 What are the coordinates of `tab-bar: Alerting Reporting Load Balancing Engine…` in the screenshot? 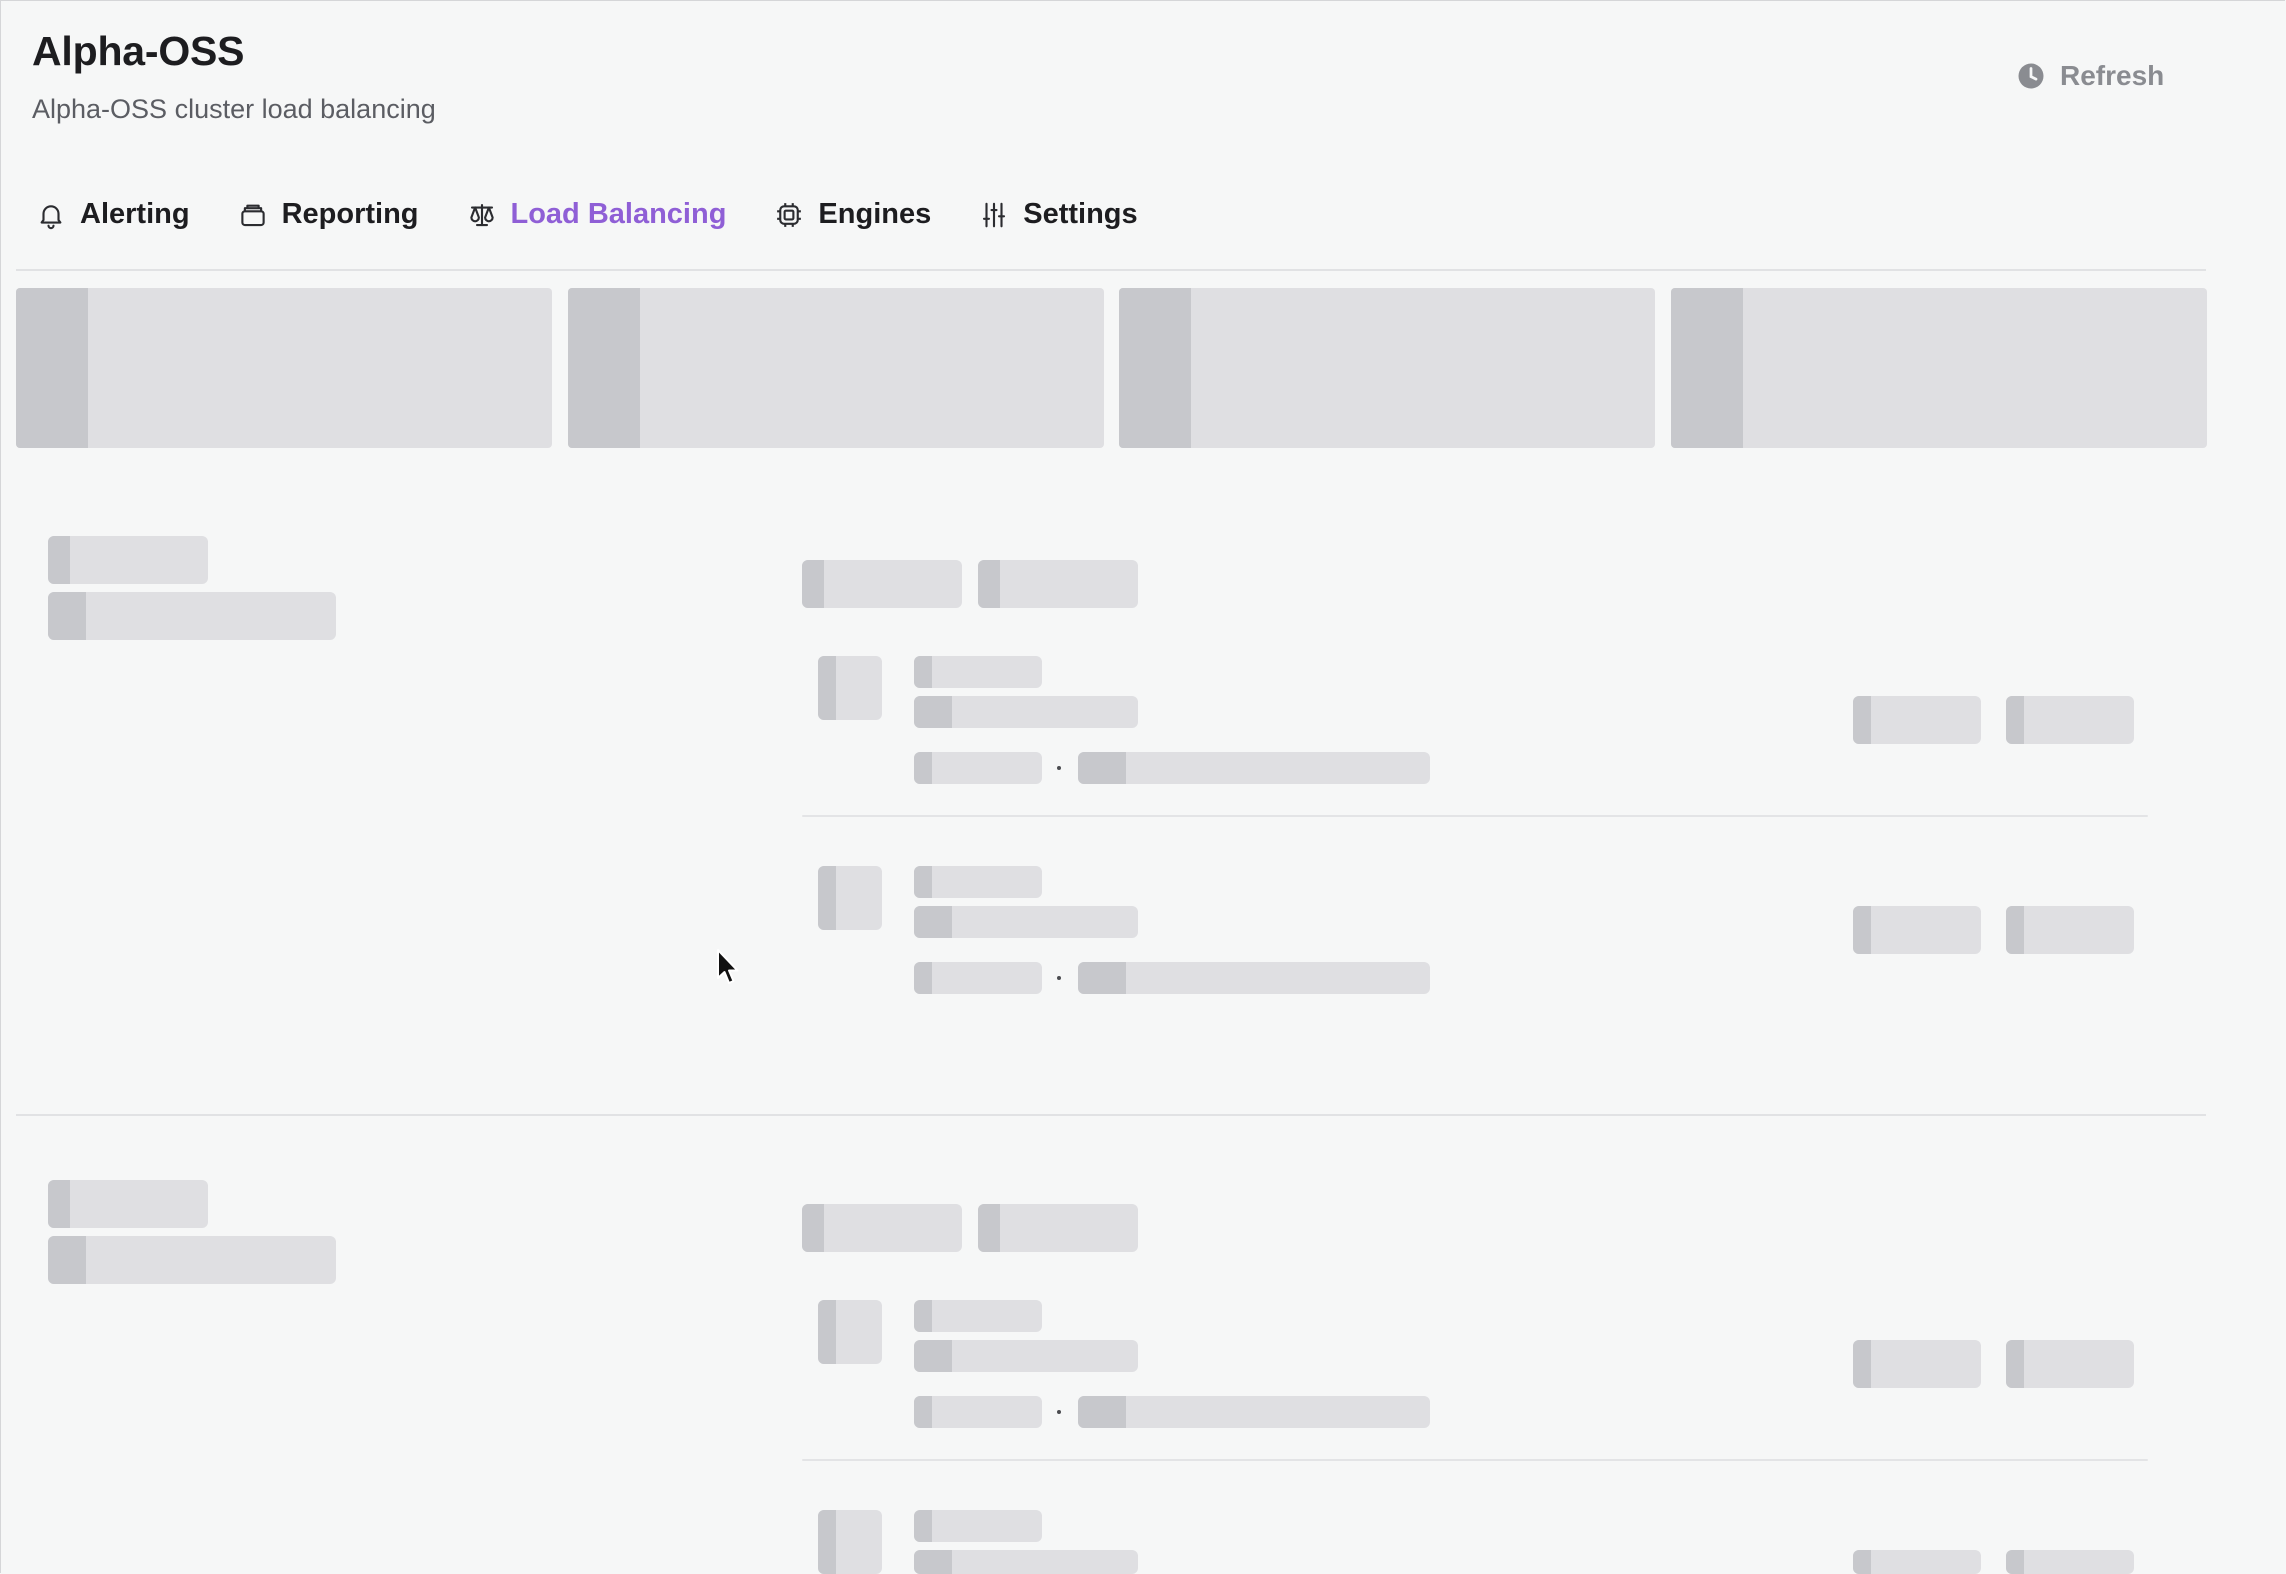 It's located at (611, 214).